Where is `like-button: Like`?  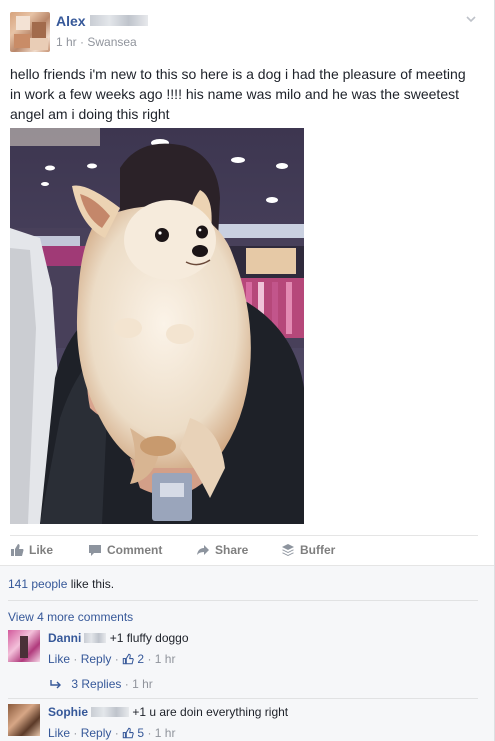
like-button: Like is located at coordinates (31, 550).